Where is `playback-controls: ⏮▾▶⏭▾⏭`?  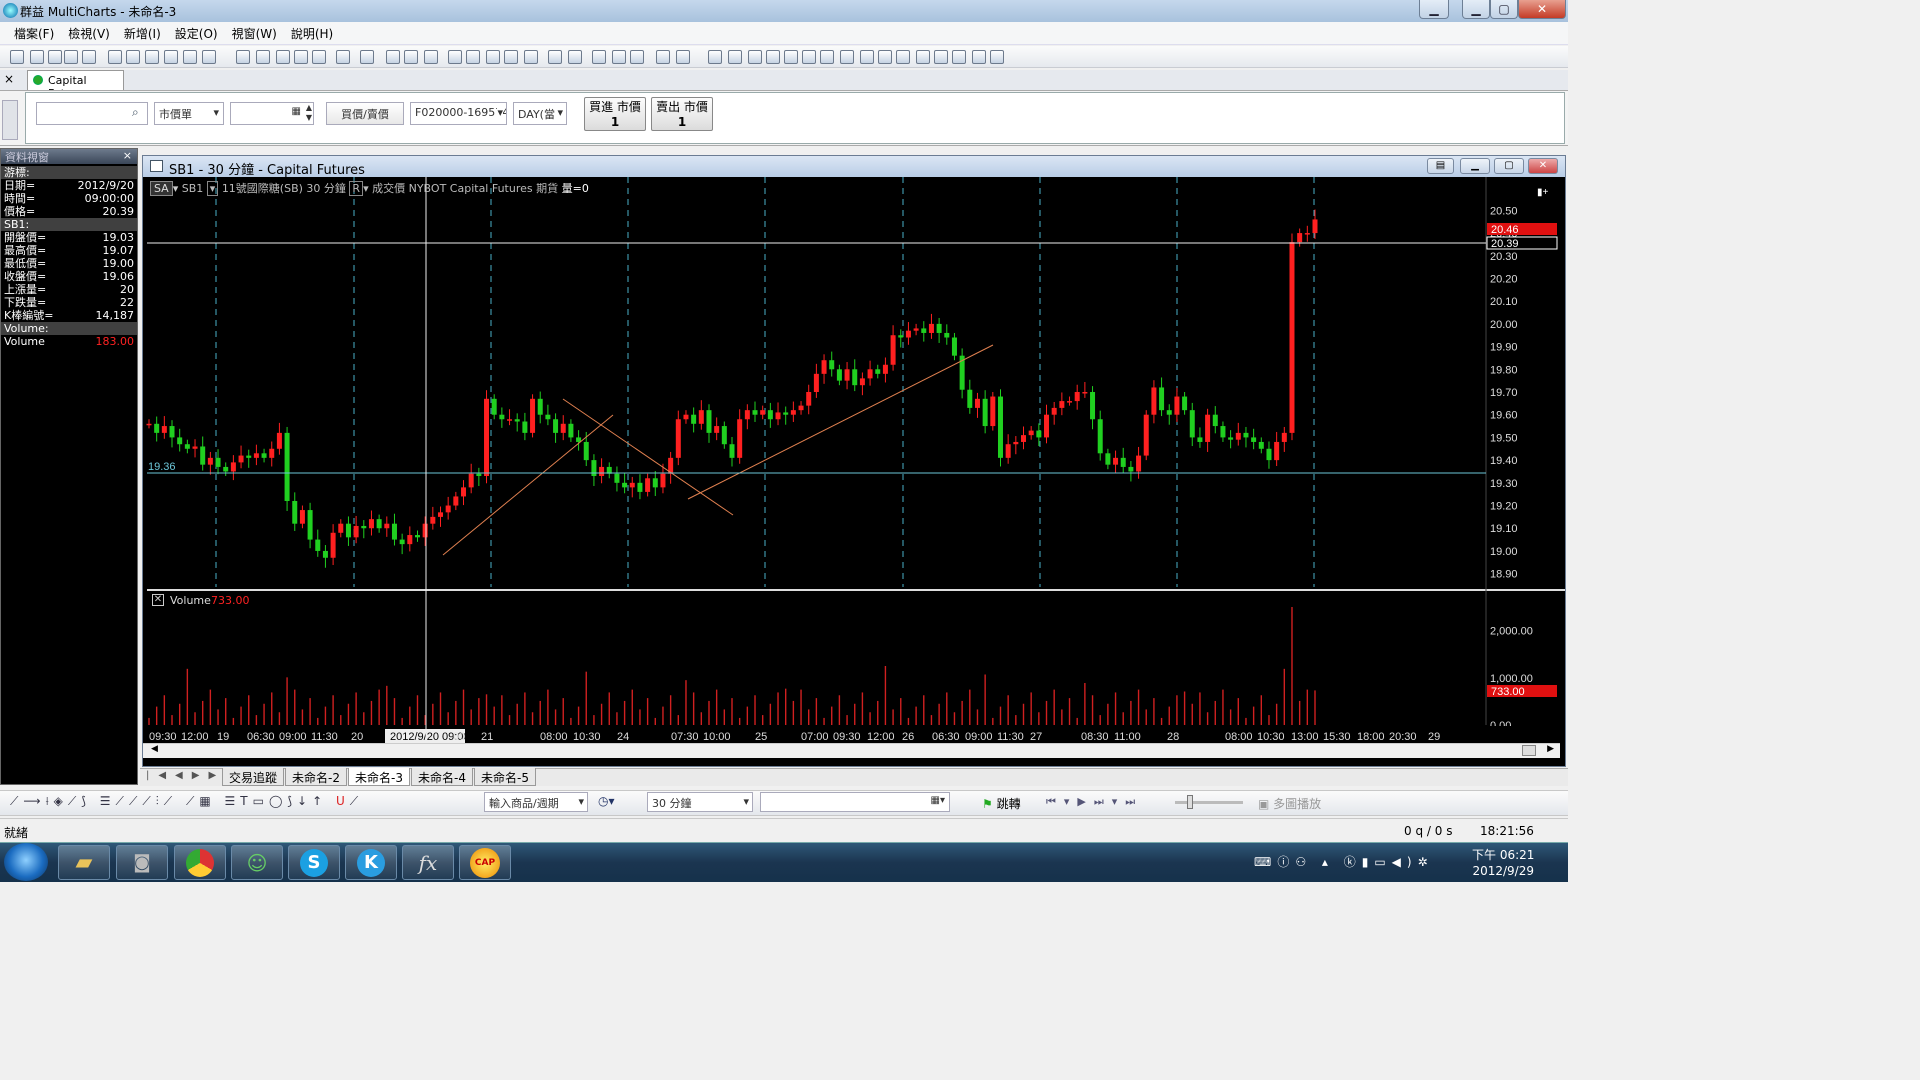 playback-controls: ⏮▾▶⏭▾⏭ is located at coordinates (1094, 802).